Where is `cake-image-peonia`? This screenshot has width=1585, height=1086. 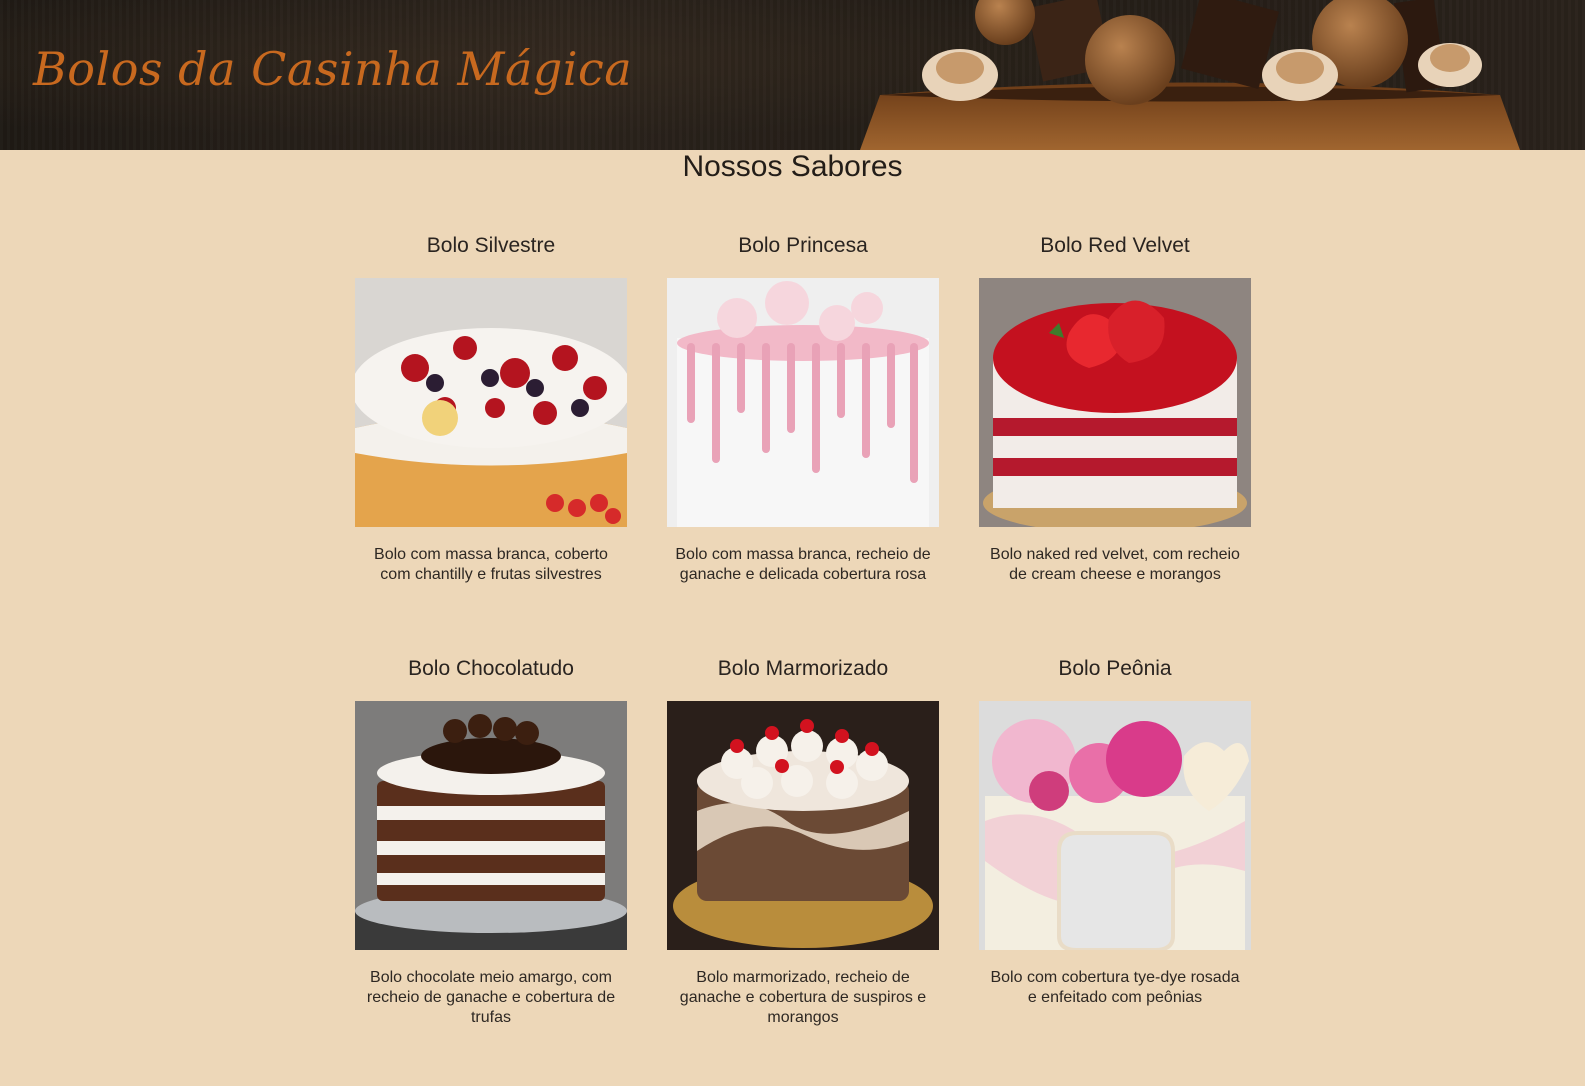
cake-image-peonia is located at coordinates (1115, 825).